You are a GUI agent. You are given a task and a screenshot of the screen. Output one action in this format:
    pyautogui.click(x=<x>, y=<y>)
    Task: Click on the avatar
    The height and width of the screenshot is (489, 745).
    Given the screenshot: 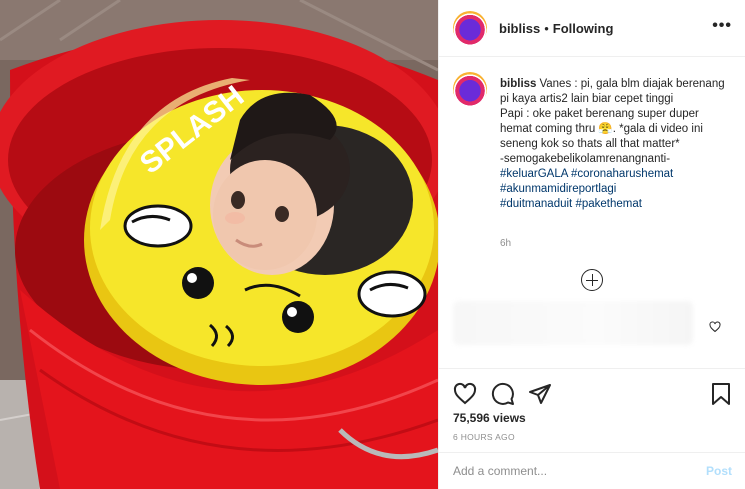 What is the action you would take?
    pyautogui.click(x=470, y=28)
    